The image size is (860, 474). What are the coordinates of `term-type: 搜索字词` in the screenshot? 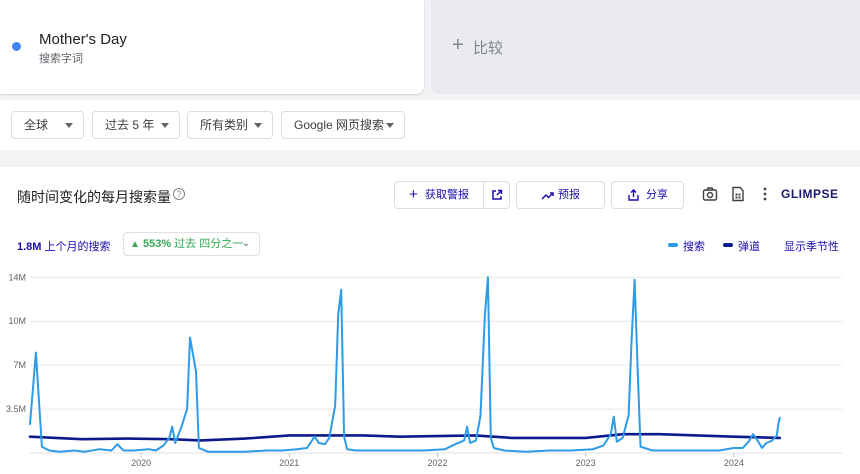 It's located at (61, 59).